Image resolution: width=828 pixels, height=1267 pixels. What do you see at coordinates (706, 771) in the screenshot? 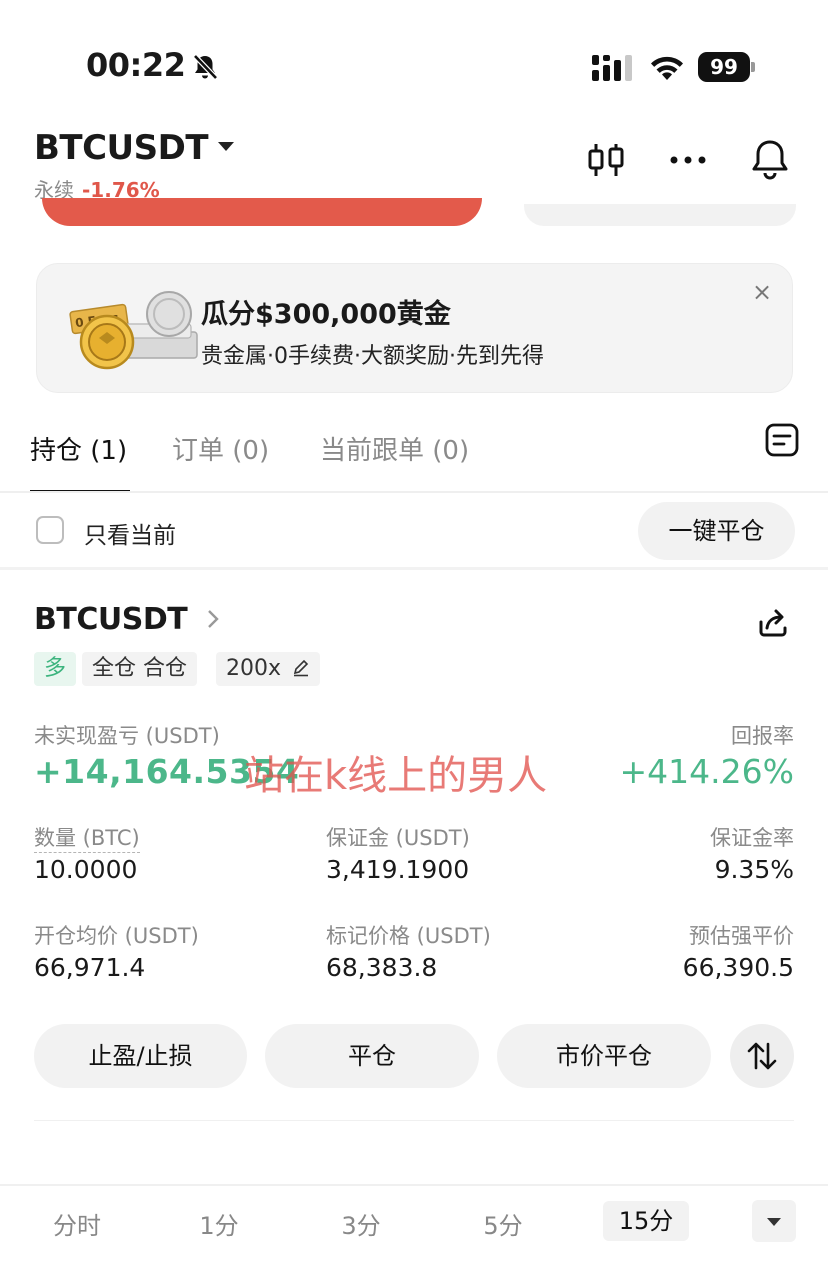
I see `roe-value: +414.26%` at bounding box center [706, 771].